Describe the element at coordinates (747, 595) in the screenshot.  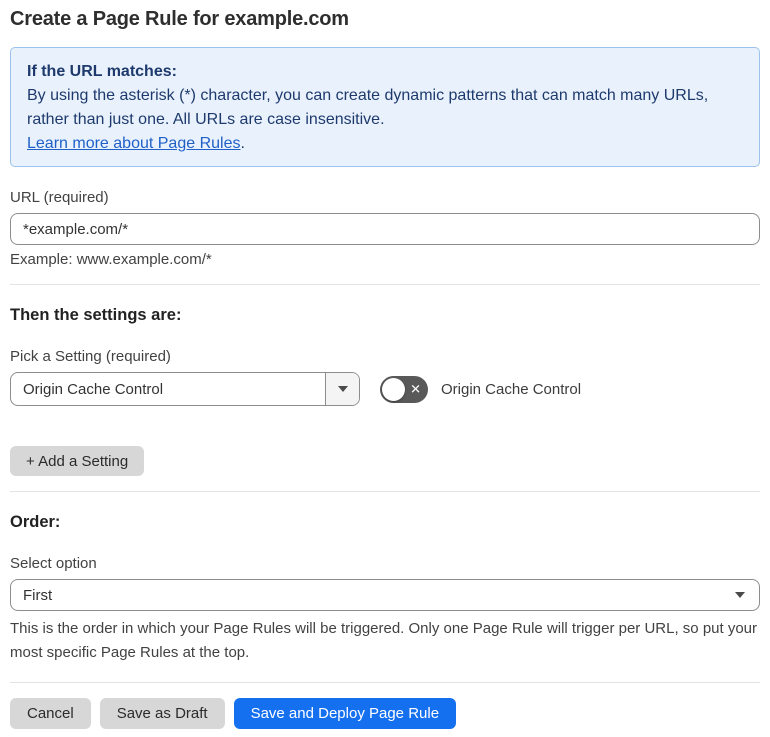
I see `order-select-caret-wrap` at that location.